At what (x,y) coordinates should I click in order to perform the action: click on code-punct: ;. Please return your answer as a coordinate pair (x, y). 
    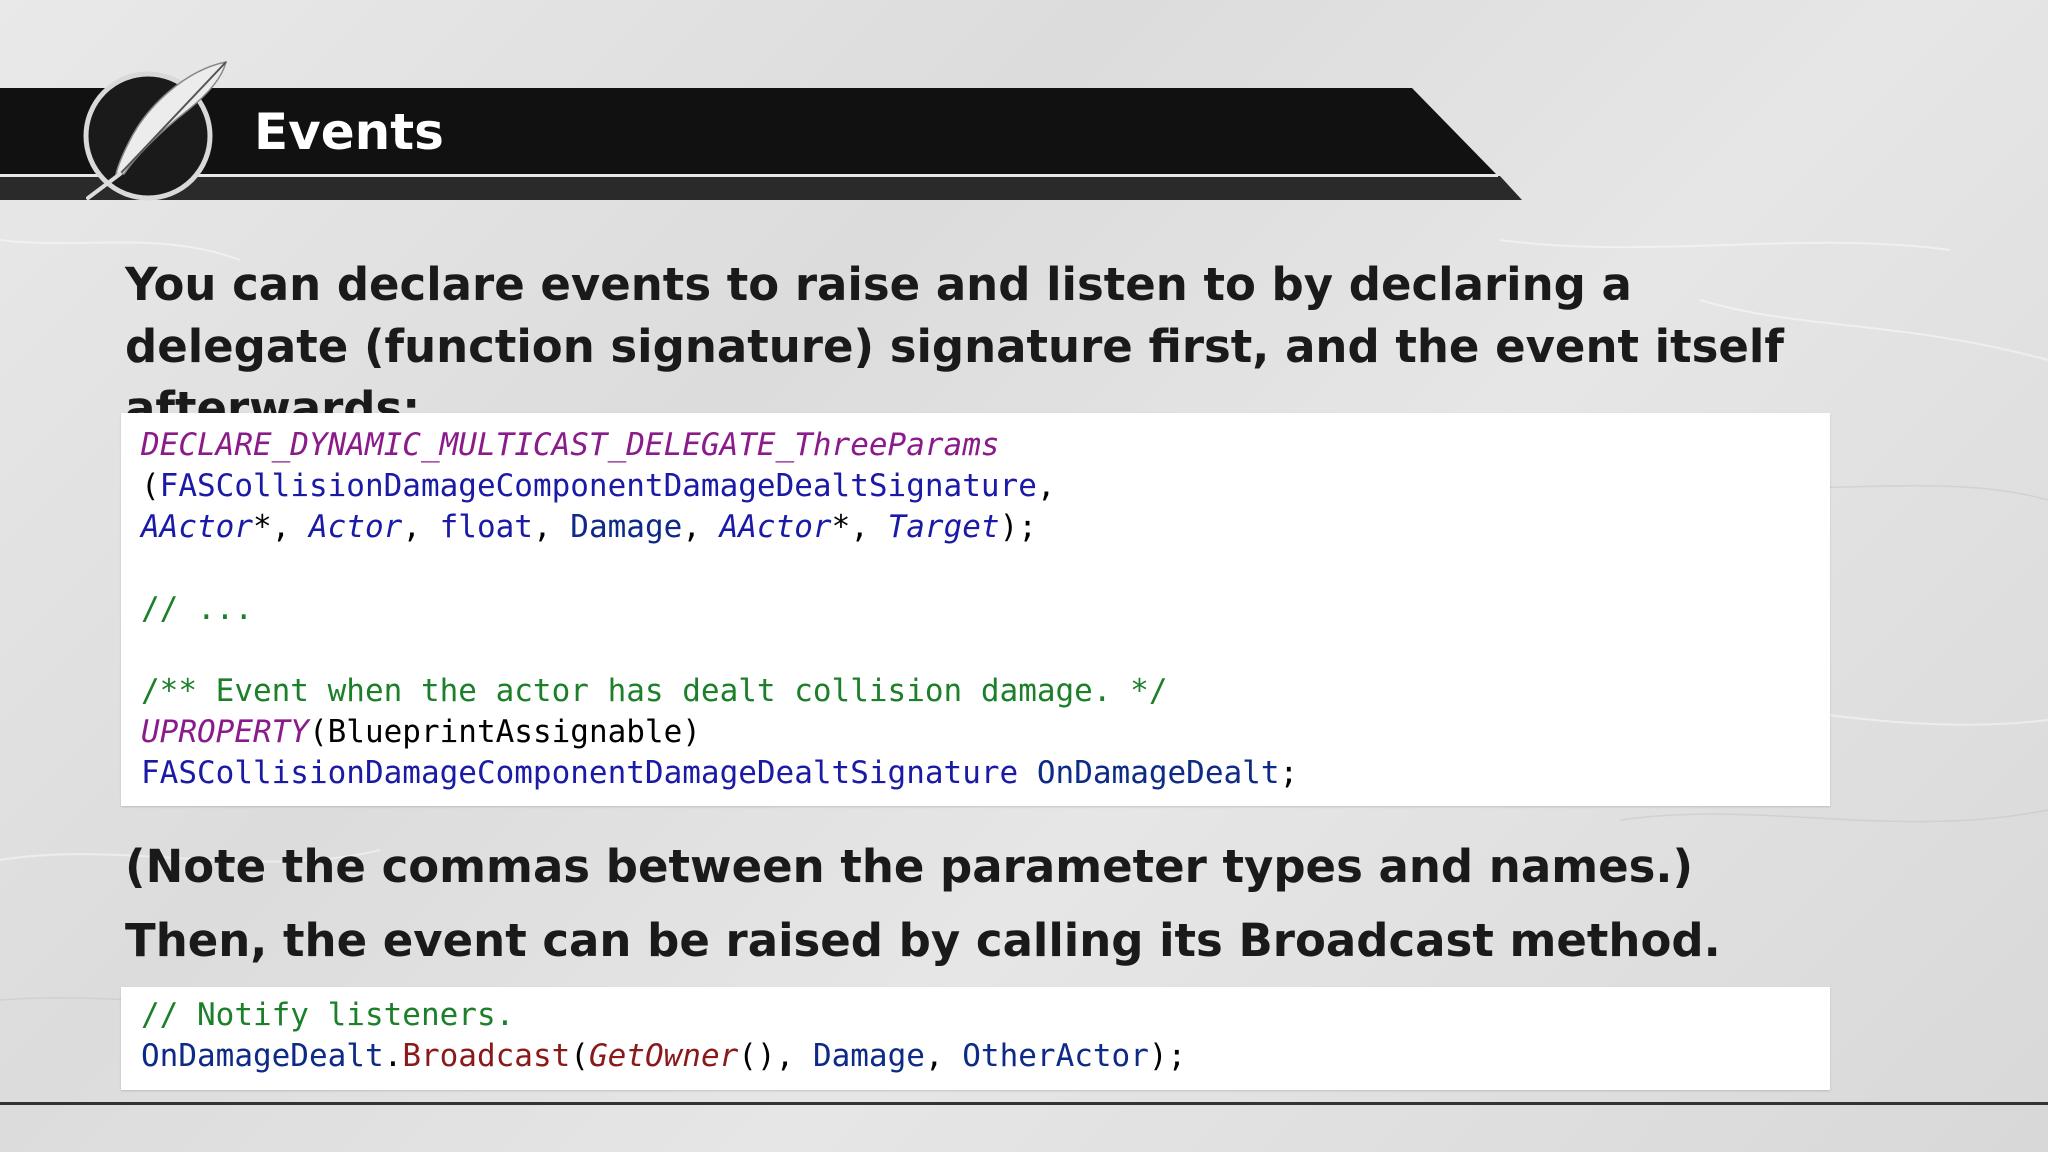
    Looking at the image, I should click on (1289, 773).